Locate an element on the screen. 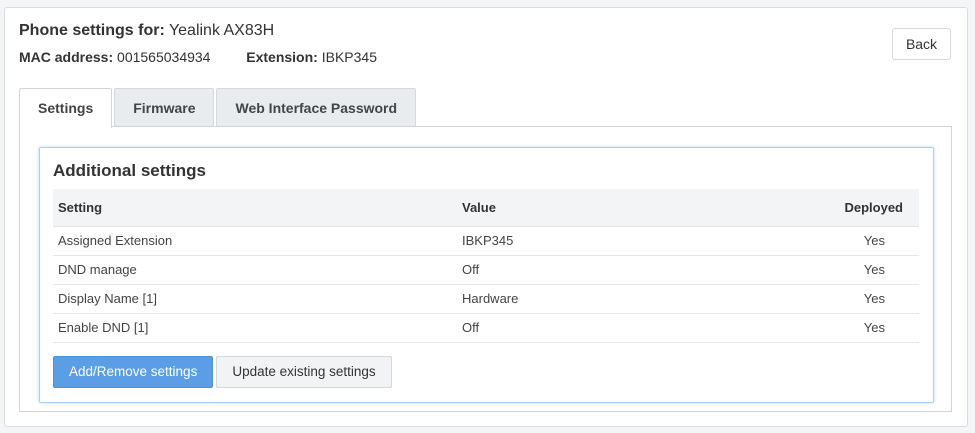  tab-web-interface-password: Web Interface Password is located at coordinates (316, 107).